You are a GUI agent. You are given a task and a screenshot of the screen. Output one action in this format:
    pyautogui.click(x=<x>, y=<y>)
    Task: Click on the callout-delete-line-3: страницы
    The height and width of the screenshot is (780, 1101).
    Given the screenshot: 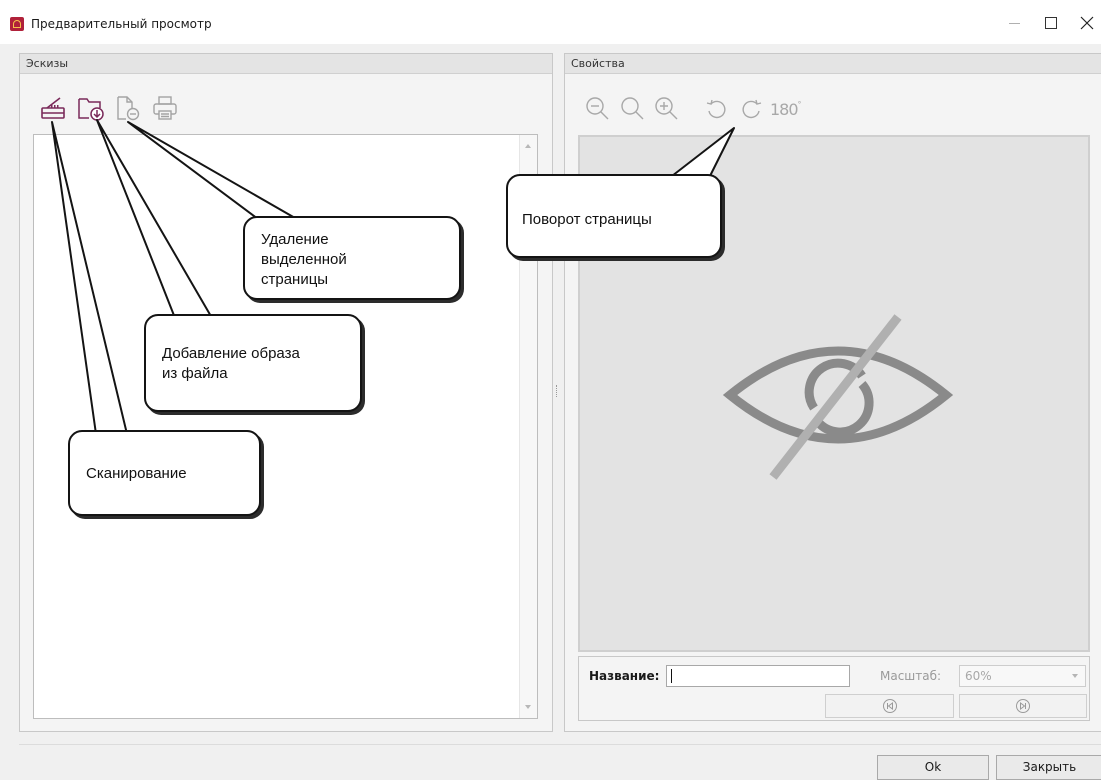 What is the action you would take?
    pyautogui.click(x=295, y=279)
    